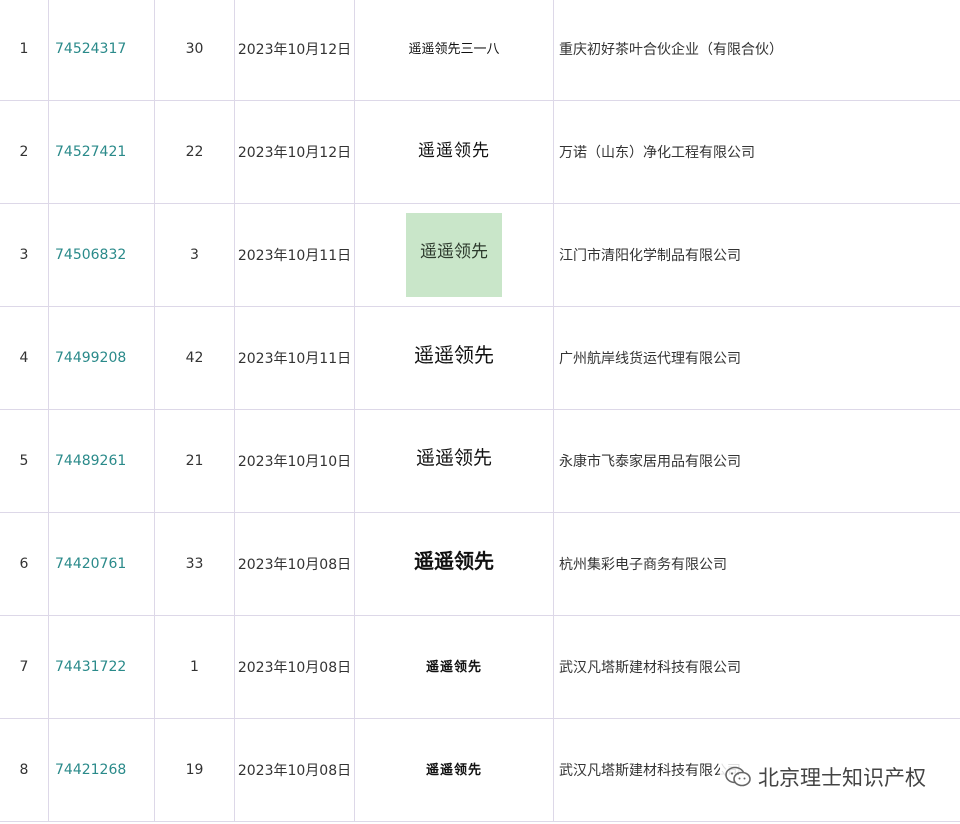 The height and width of the screenshot is (824, 960). What do you see at coordinates (756, 461) in the screenshot?
I see `applicant-name: 永康市飞泰家居用品有限公司` at bounding box center [756, 461].